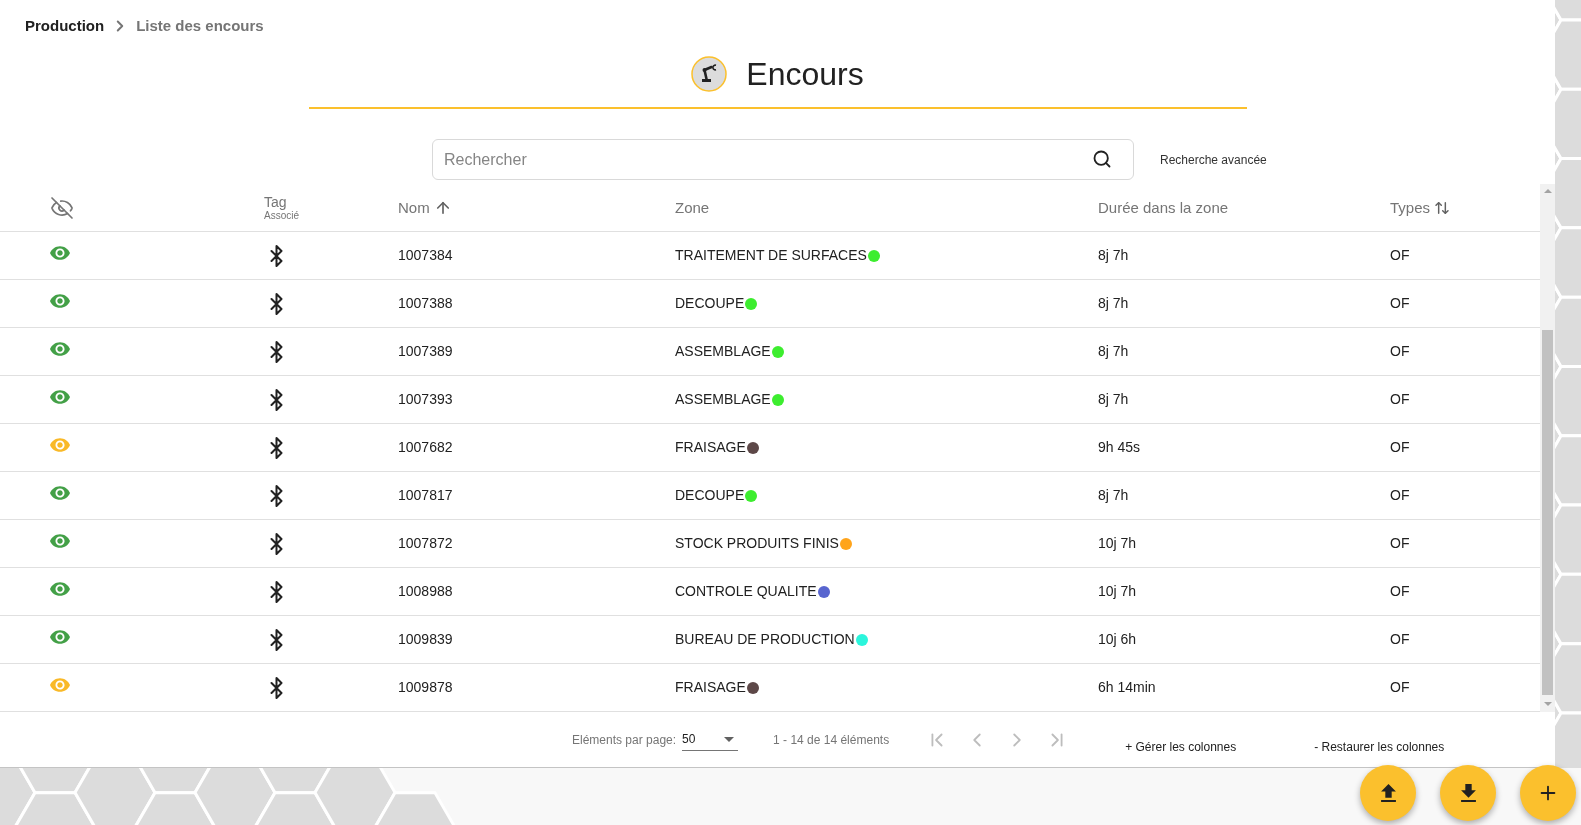  I want to click on table-cell-text: 1007872, so click(425, 544).